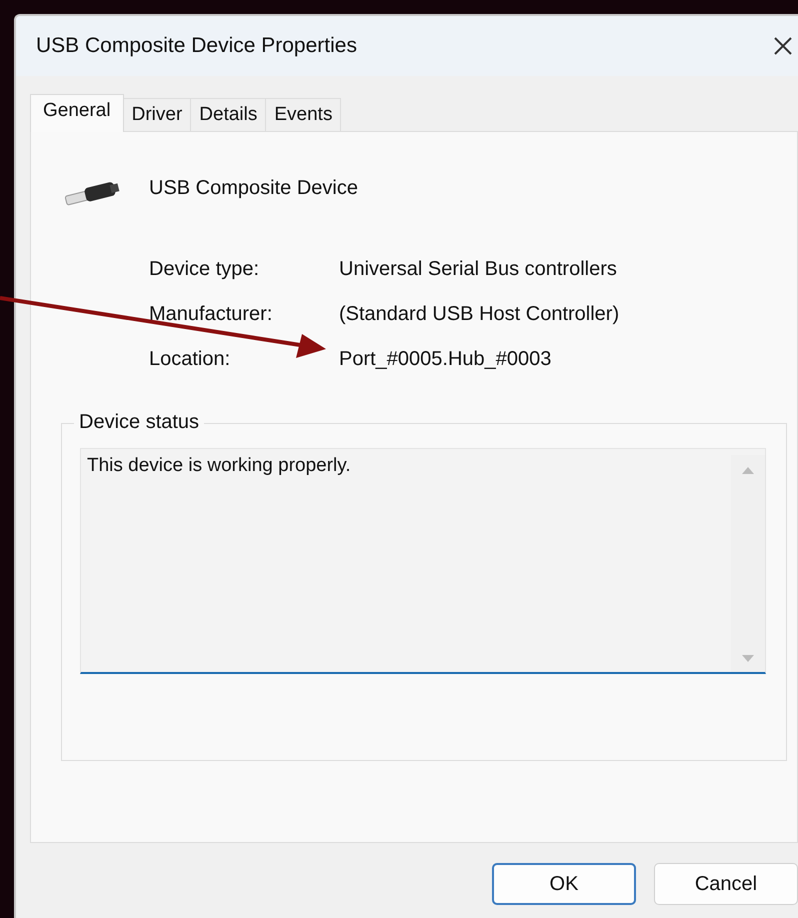 This screenshot has height=918, width=798. What do you see at coordinates (211, 314) in the screenshot?
I see `property-label: Manufacturer:` at bounding box center [211, 314].